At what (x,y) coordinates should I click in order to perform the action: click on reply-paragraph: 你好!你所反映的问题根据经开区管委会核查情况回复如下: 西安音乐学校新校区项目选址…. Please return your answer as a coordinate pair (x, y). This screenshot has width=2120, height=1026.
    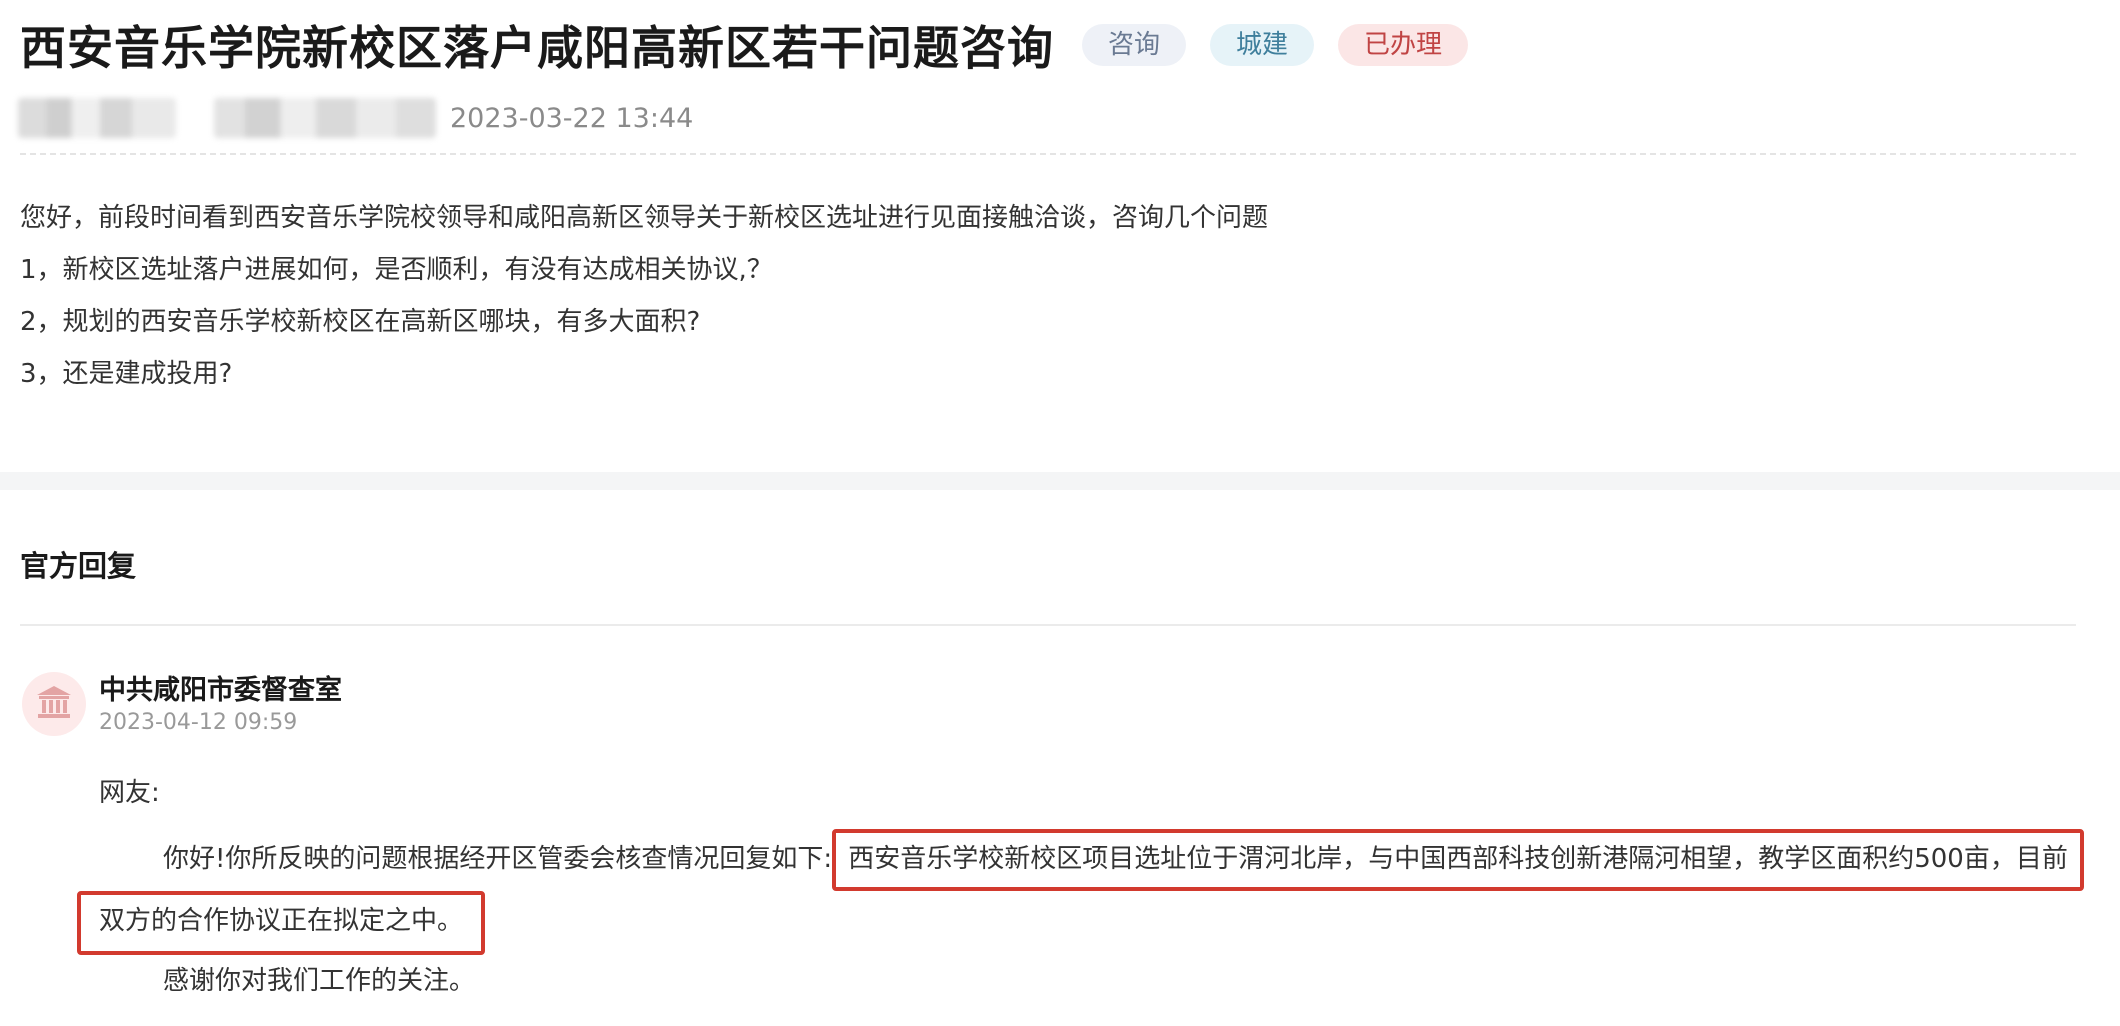
    Looking at the image, I should click on (1091, 860).